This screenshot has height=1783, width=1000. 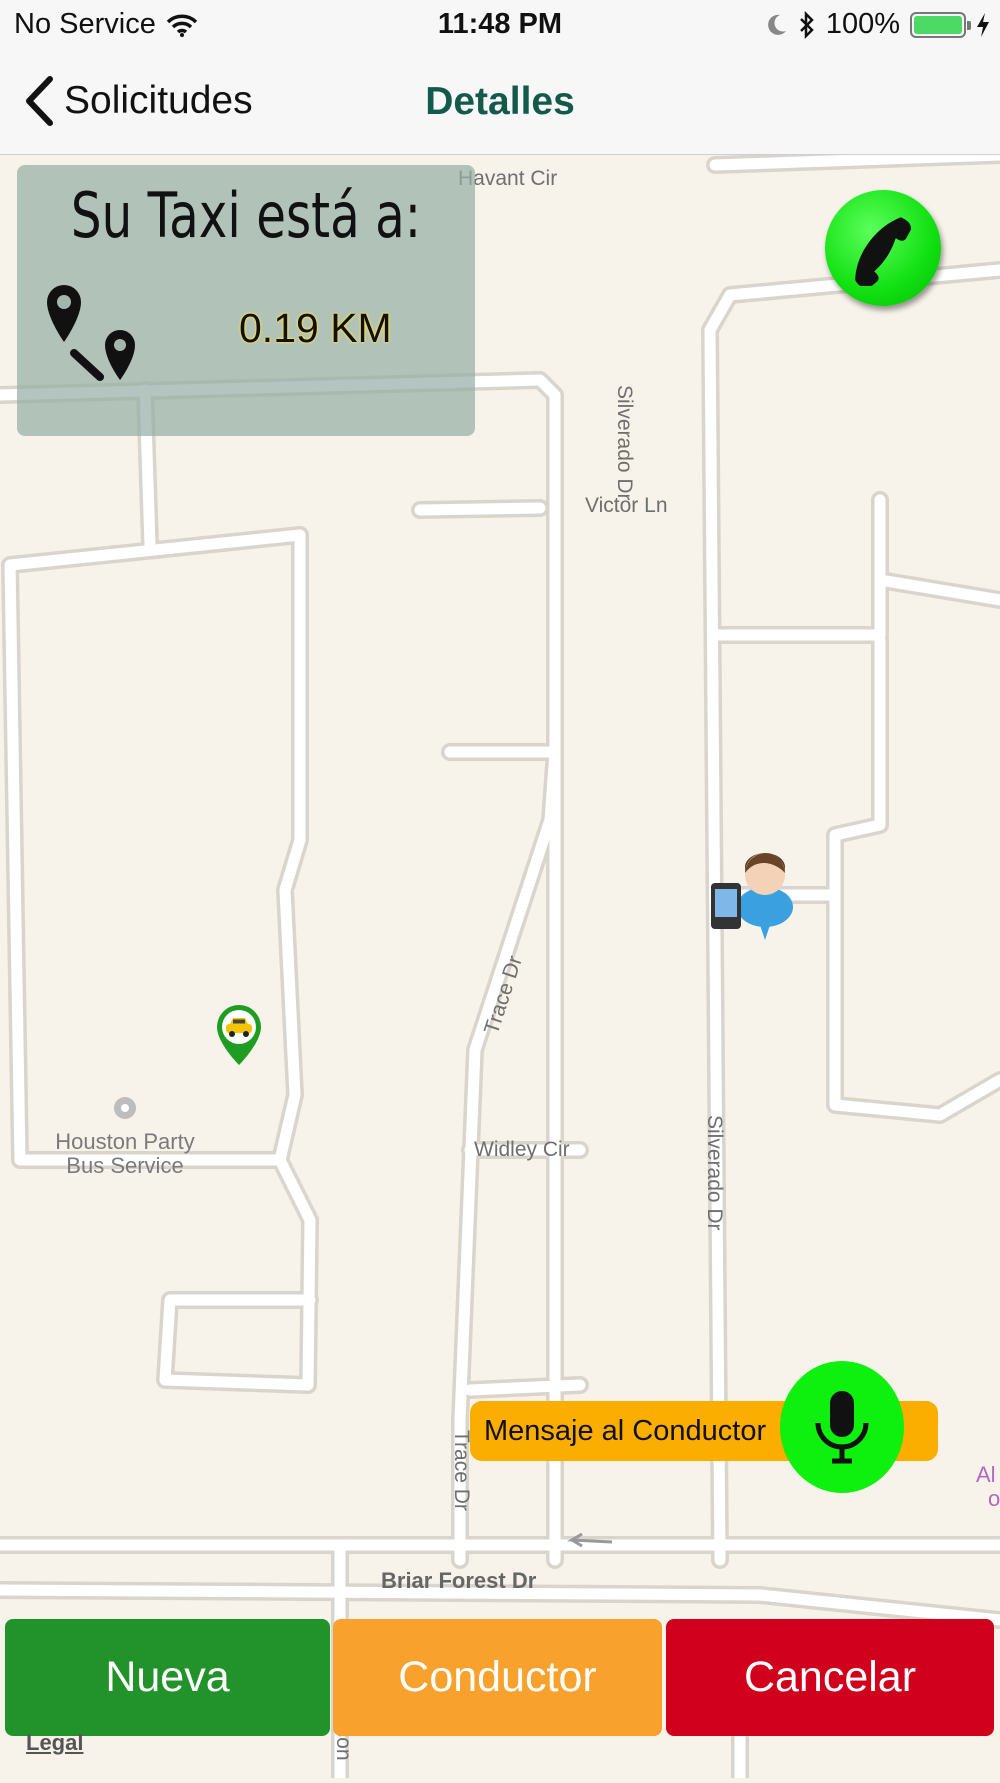 What do you see at coordinates (983, 24) in the screenshot?
I see `charging-icon` at bounding box center [983, 24].